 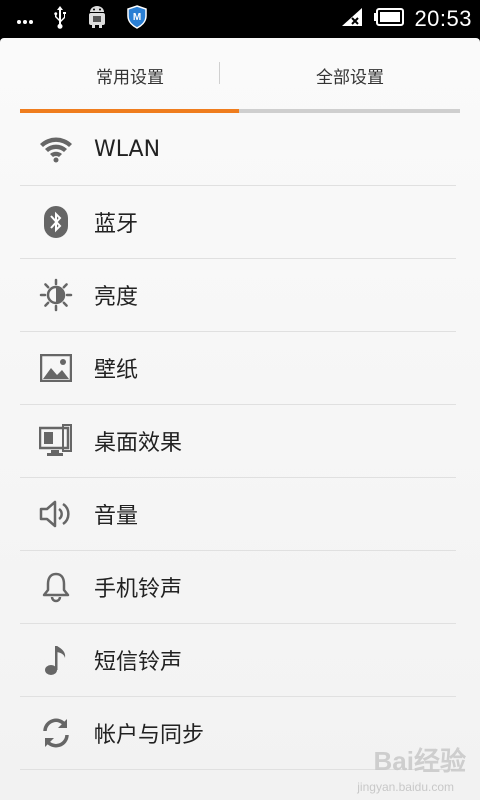 What do you see at coordinates (389, 19) in the screenshot?
I see `battery-icon` at bounding box center [389, 19].